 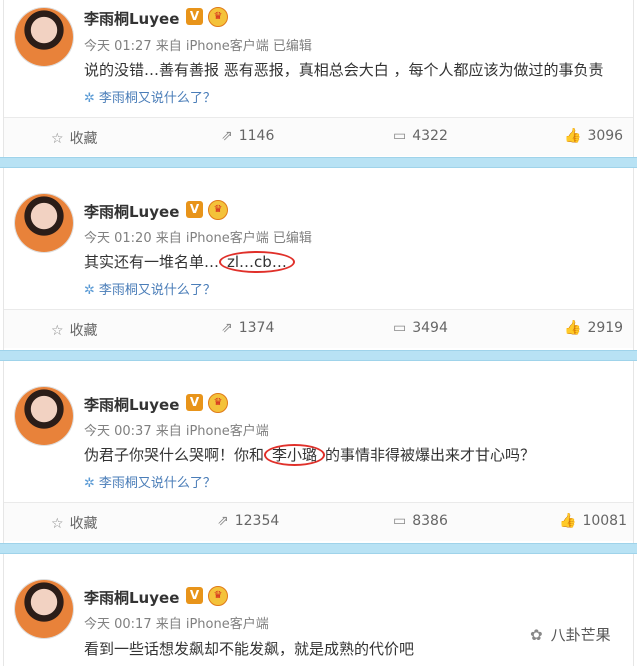 What do you see at coordinates (605, 136) in the screenshot?
I see `like-count: 3096` at bounding box center [605, 136].